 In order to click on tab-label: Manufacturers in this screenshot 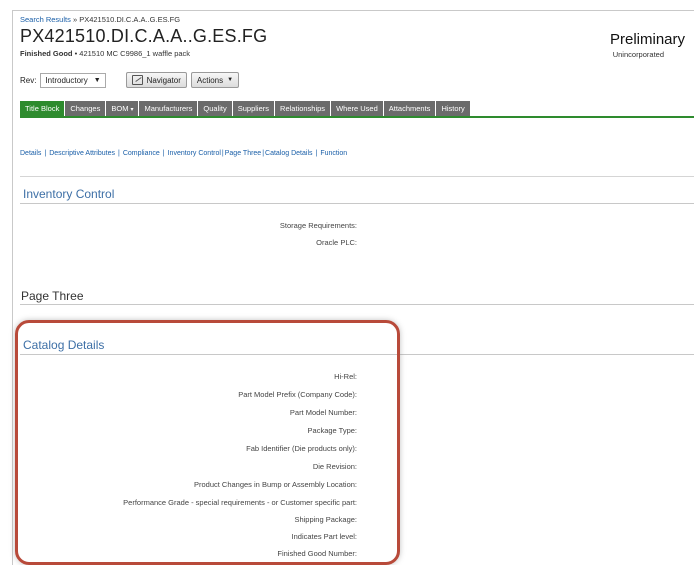, I will do `click(168, 108)`.